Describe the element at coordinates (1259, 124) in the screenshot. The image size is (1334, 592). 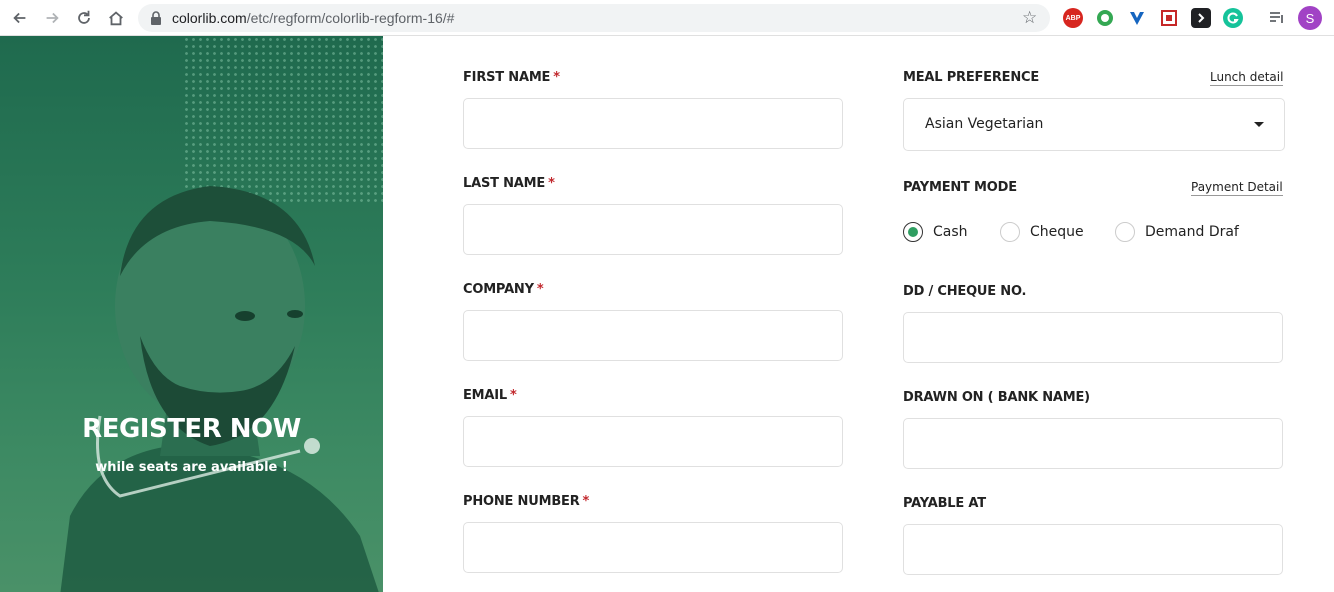
I see `caret-down-icon` at that location.